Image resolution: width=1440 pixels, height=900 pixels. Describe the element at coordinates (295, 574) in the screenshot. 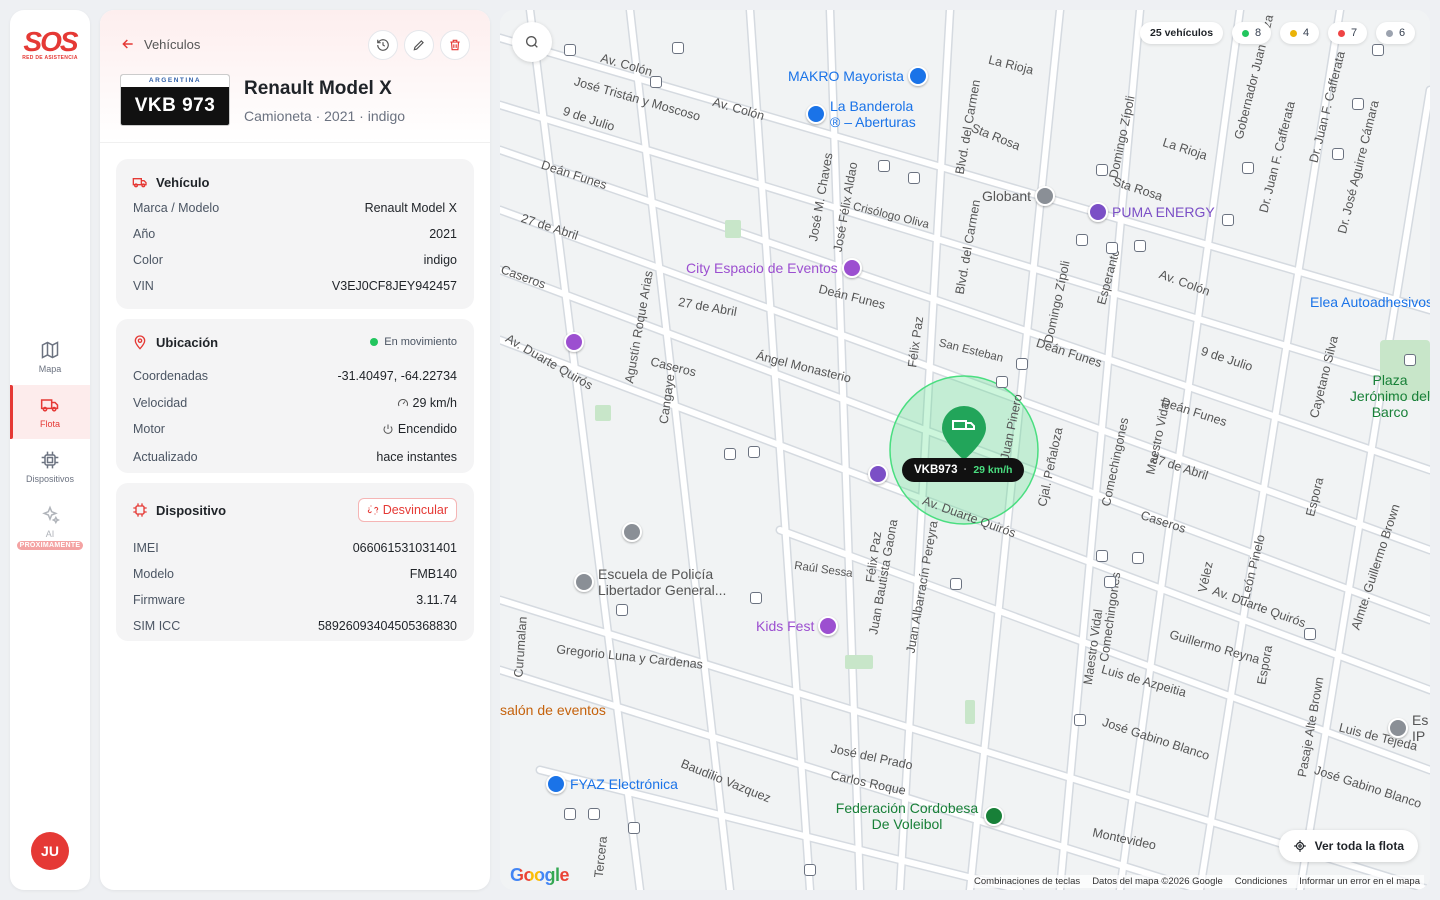

I see `info-row: Modelo FMB140` at that location.